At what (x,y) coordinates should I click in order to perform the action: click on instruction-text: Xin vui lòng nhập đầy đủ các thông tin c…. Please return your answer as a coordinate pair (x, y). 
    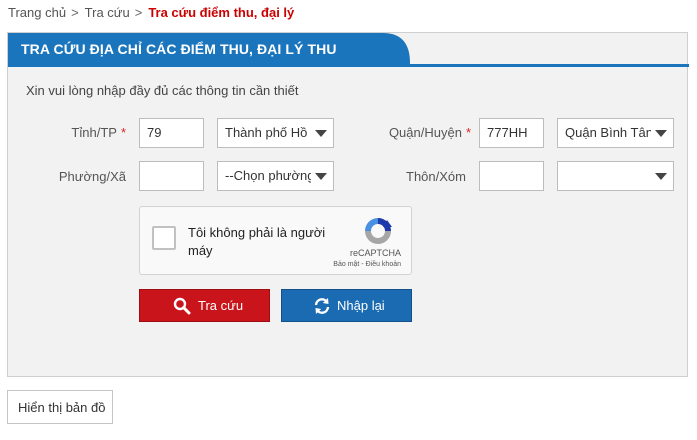
    Looking at the image, I should click on (162, 90).